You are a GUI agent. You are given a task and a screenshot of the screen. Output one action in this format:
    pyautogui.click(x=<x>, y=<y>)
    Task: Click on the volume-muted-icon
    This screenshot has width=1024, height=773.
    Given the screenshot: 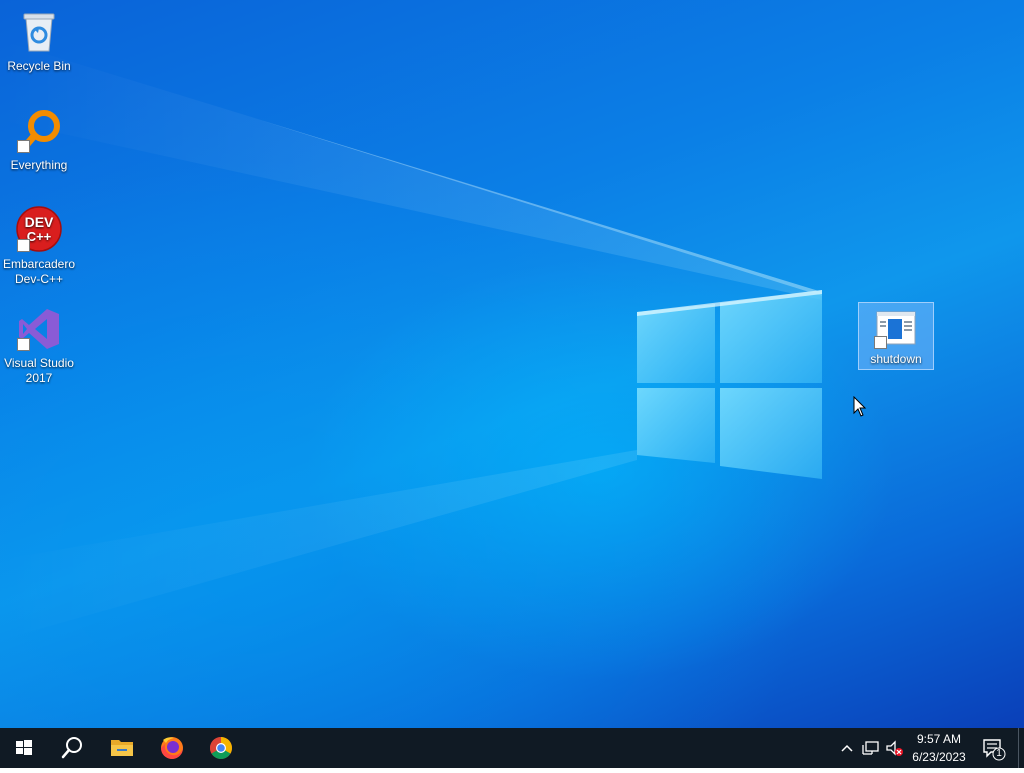 What is the action you would take?
    pyautogui.click(x=894, y=748)
    